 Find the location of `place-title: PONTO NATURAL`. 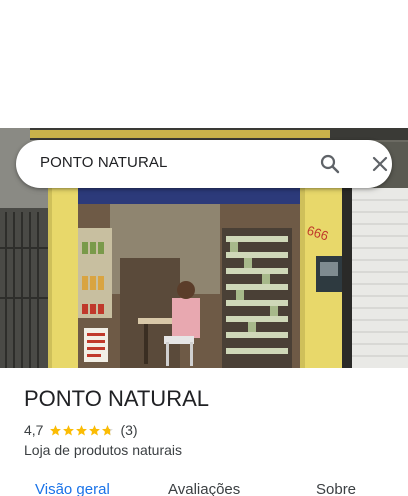

place-title: PONTO NATURAL is located at coordinates (116, 398).